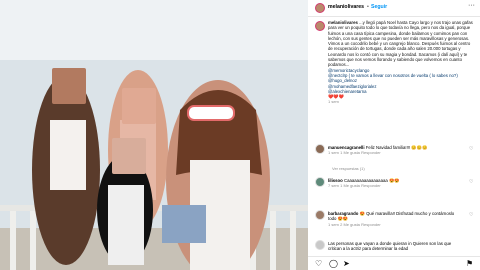 The height and width of the screenshot is (270, 480). I want to click on caption-username: melaniolivares, so click(343, 22).